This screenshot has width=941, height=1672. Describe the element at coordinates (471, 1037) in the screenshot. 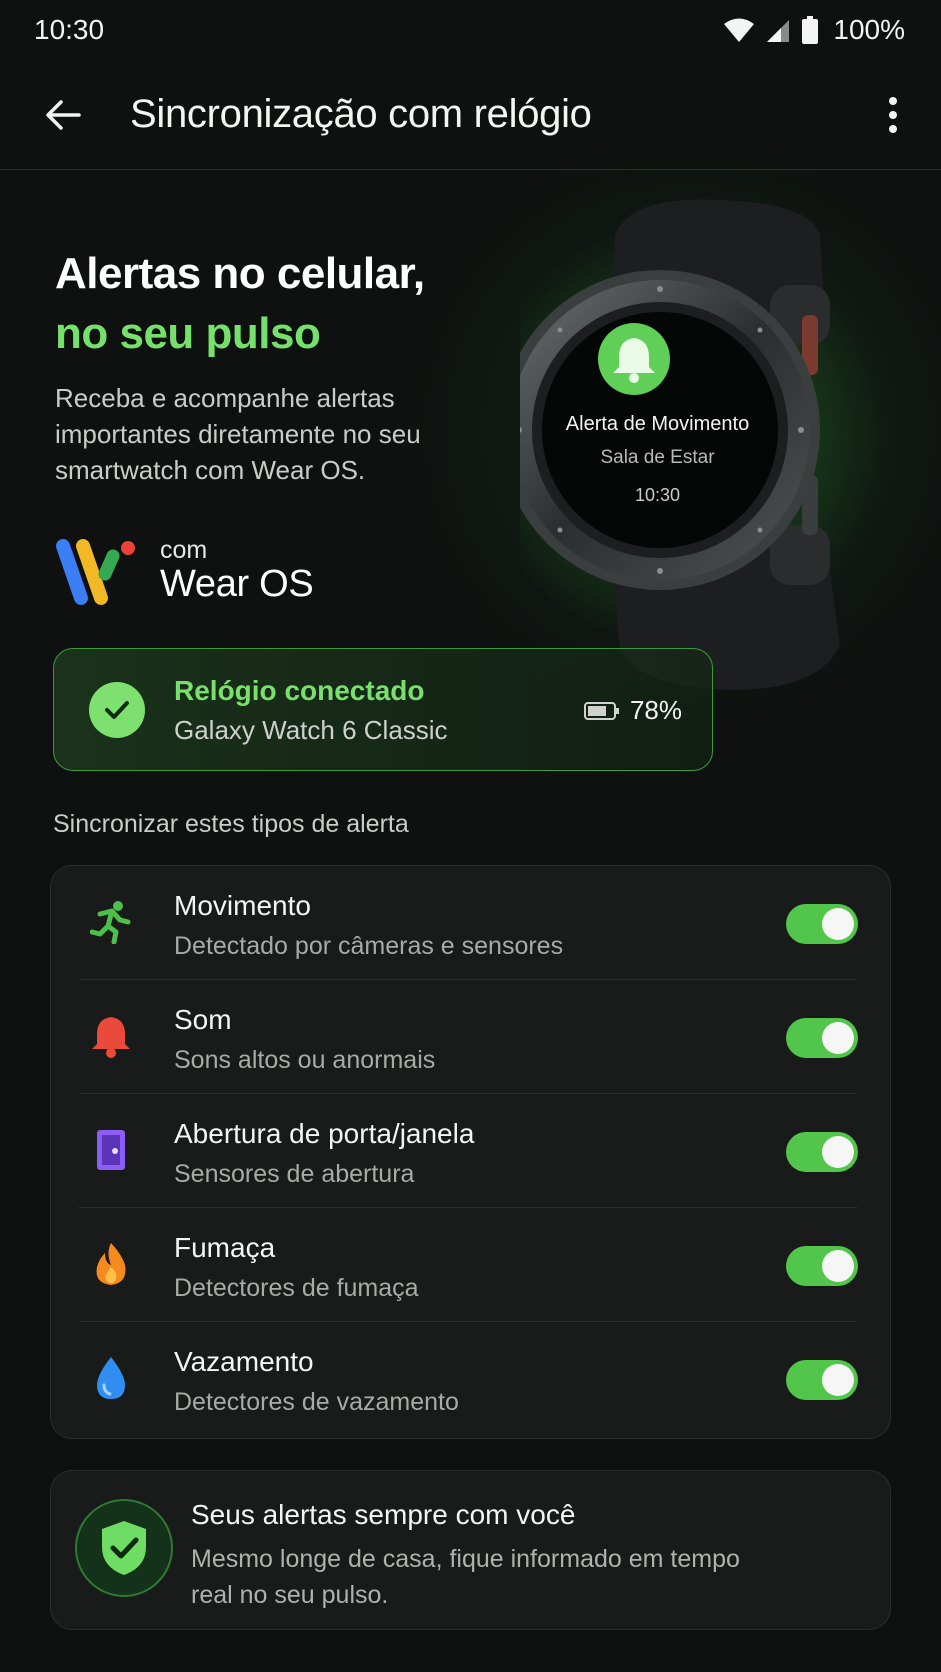

I see `list-item-som: Som Sons altos ou anormais` at that location.